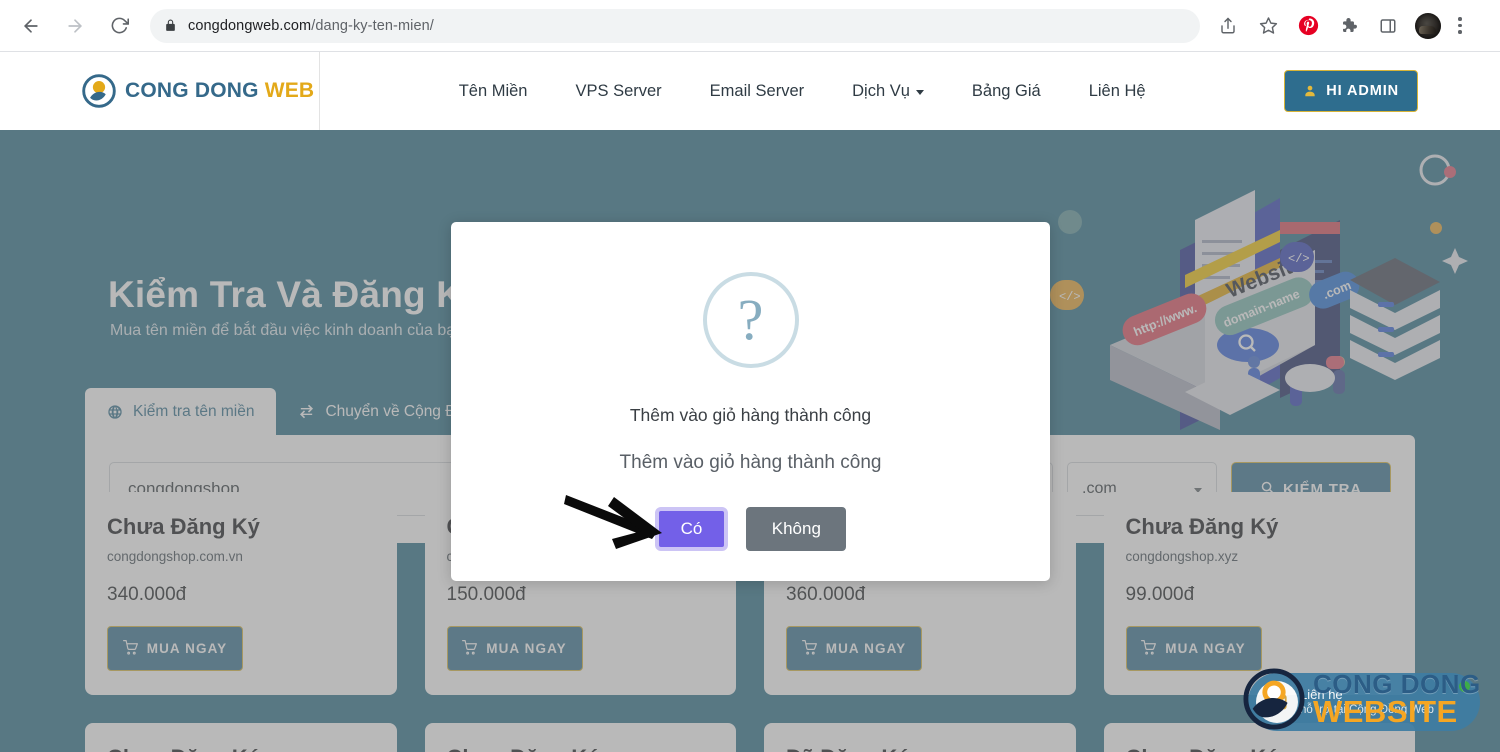 The height and width of the screenshot is (752, 1500). I want to click on confirm-button-label: Có, so click(691, 528).